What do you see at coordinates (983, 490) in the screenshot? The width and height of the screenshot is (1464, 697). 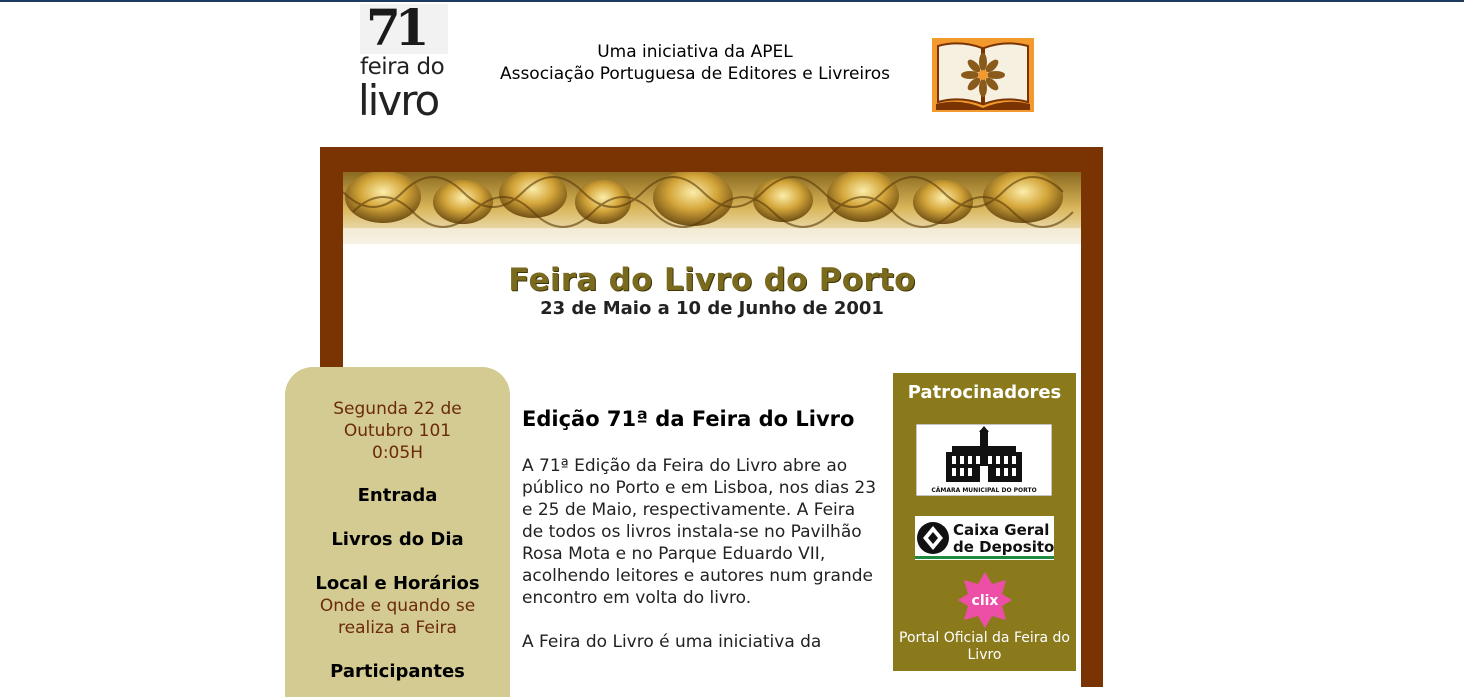 I see `svg-text: CÂMARA MUNICIPAL DO PORTO` at bounding box center [983, 490].